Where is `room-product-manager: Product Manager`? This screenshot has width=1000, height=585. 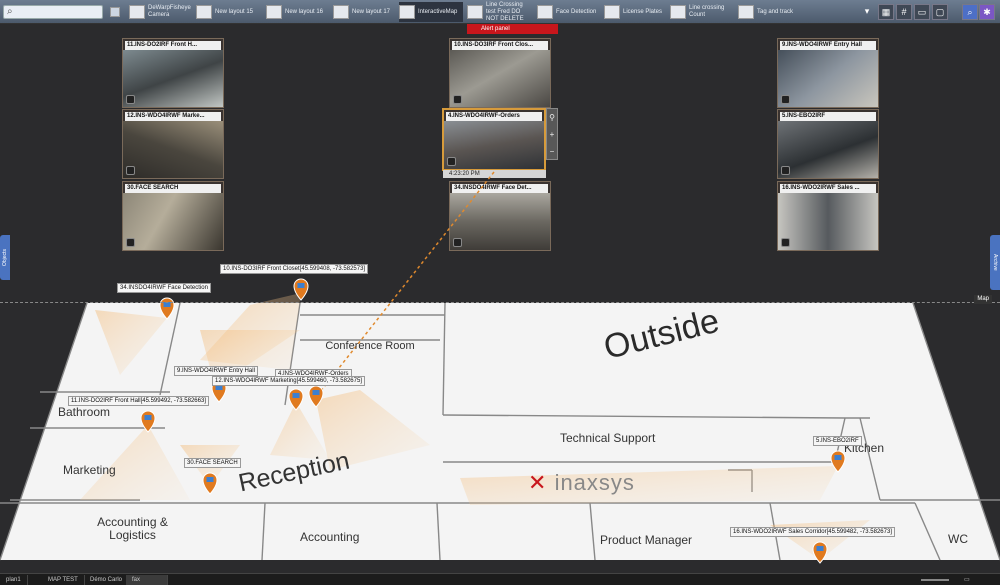 room-product-manager: Product Manager is located at coordinates (646, 540).